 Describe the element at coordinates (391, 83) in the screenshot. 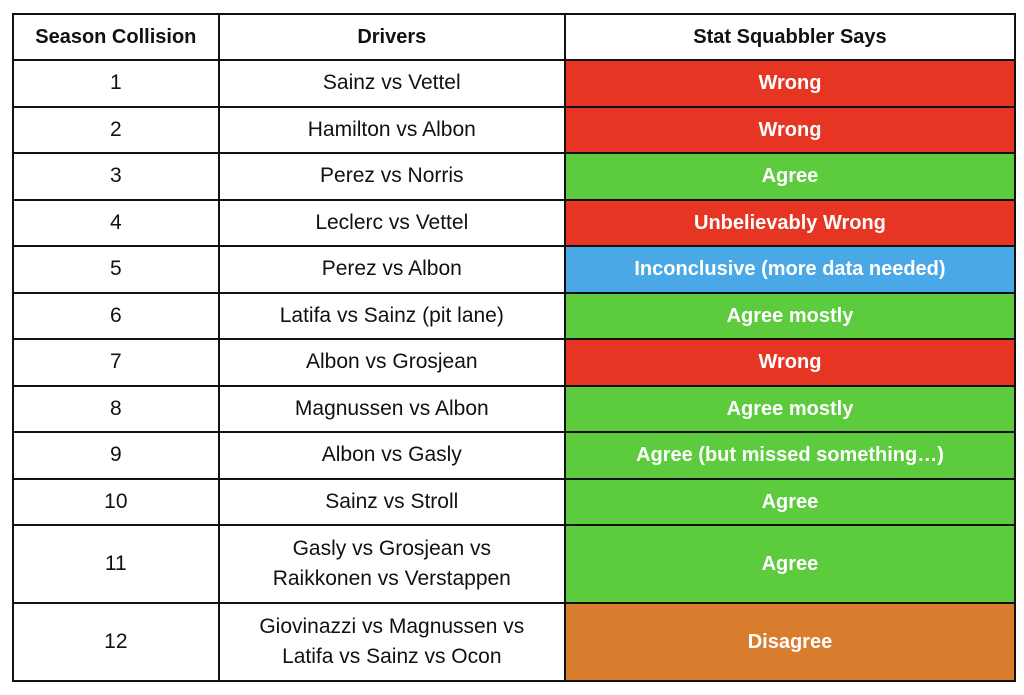

I see `drivers-cell: Sainz vs Vettel` at that location.